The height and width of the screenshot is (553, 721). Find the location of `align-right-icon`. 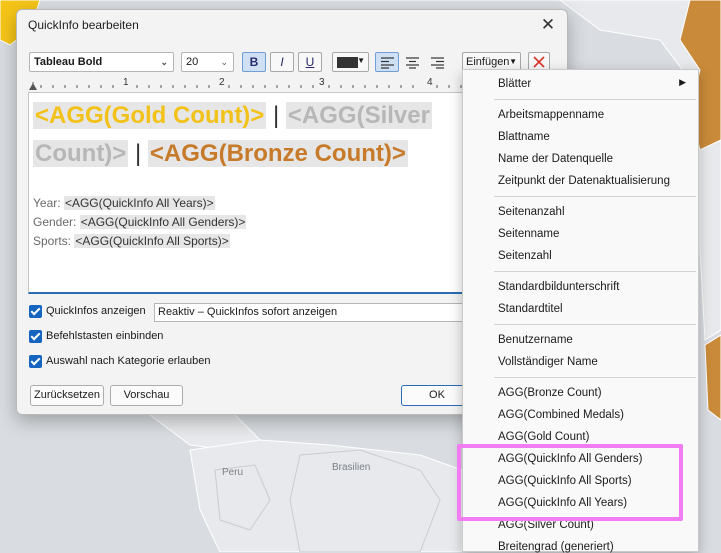

align-right-icon is located at coordinates (437, 63).